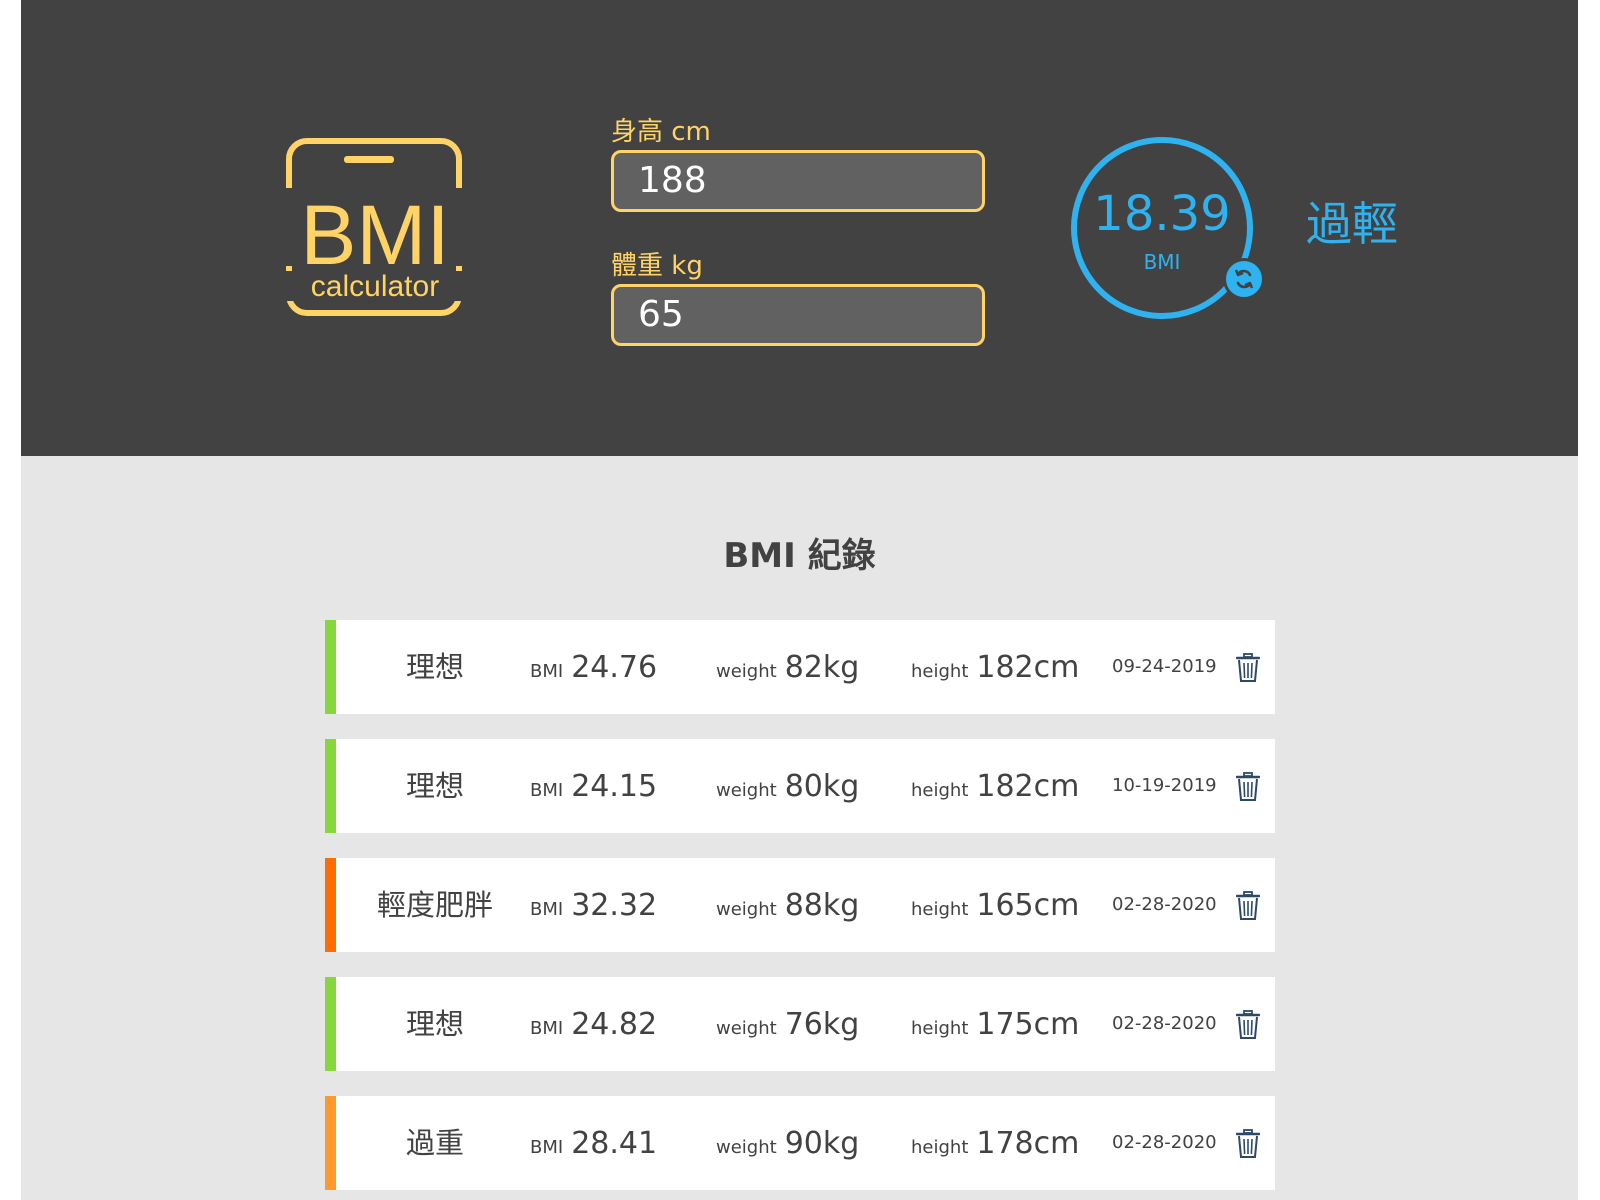 This screenshot has height=1200, width=1600. What do you see at coordinates (822, 905) in the screenshot?
I see `record-weight-value: 88kg` at bounding box center [822, 905].